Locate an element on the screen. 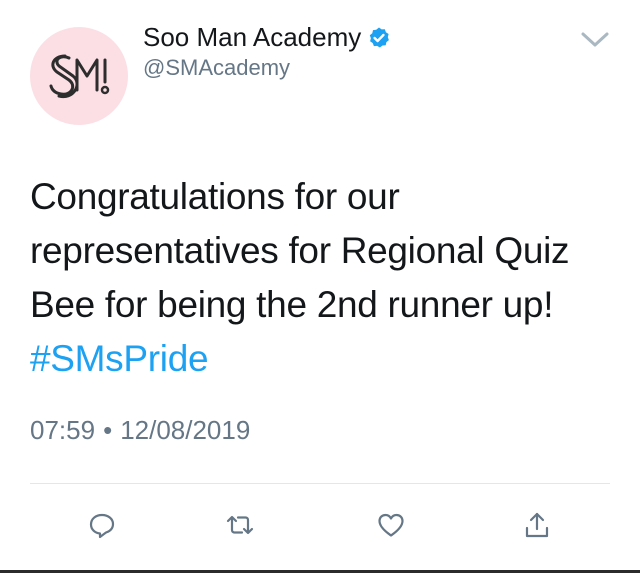  chevron-down-icon is located at coordinates (595, 39).